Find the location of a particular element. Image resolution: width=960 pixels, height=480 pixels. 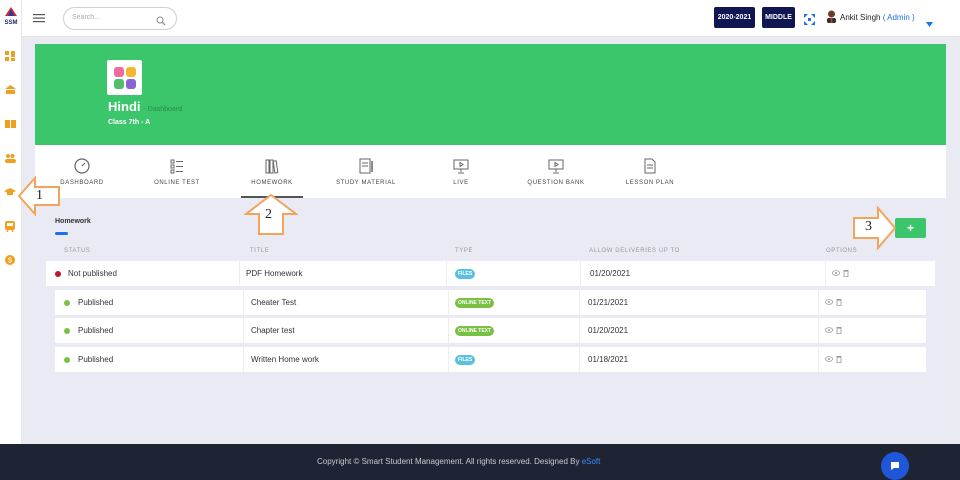

board-icon is located at coordinates (556, 166).